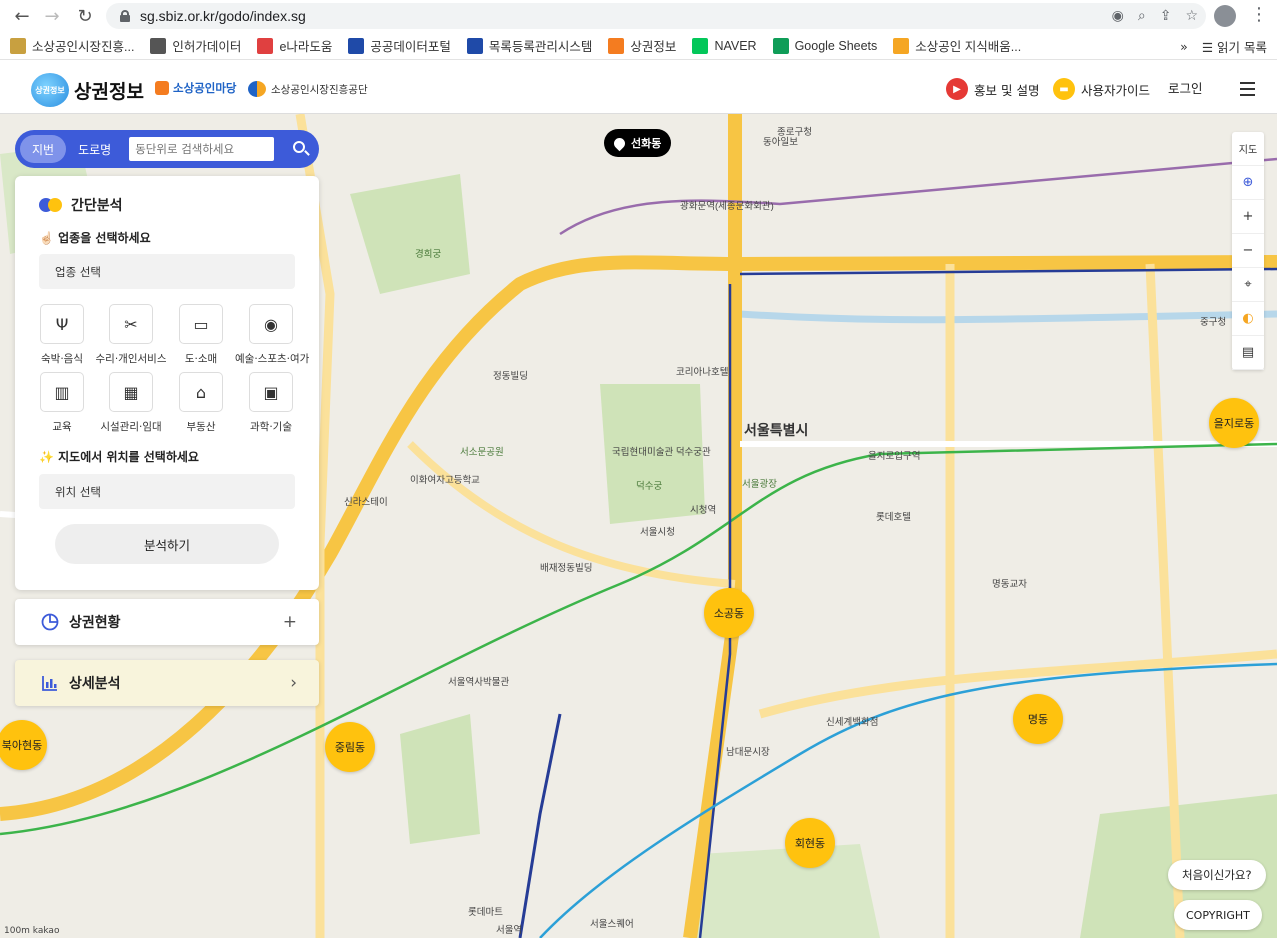 This screenshot has height=938, width=1277. Describe the element at coordinates (852, 722) in the screenshot. I see `map-label: 신세계백화점` at that location.